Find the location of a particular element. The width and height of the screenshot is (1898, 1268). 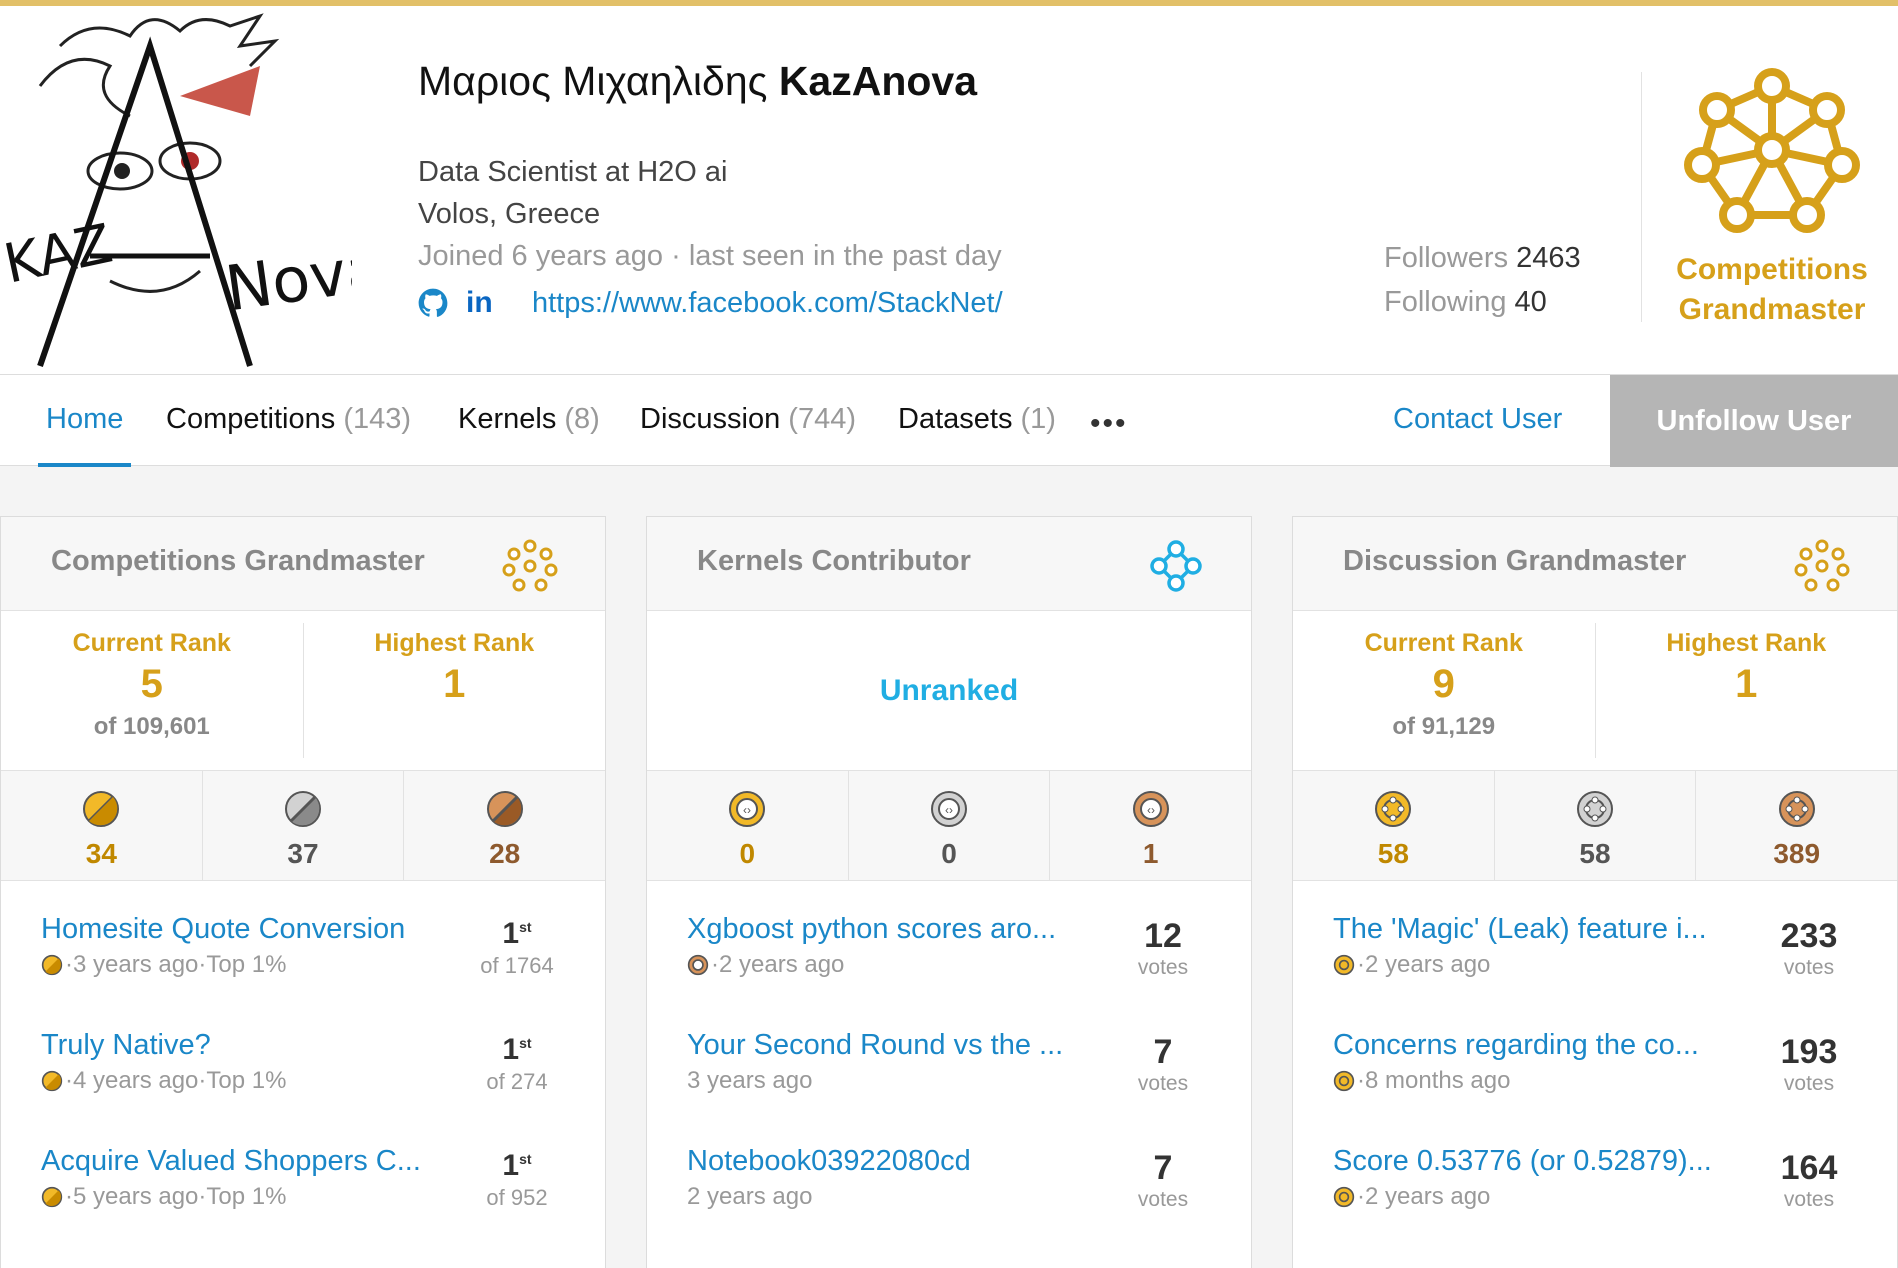

tab-competitions: Competitions (143) is located at coordinates (288, 421).